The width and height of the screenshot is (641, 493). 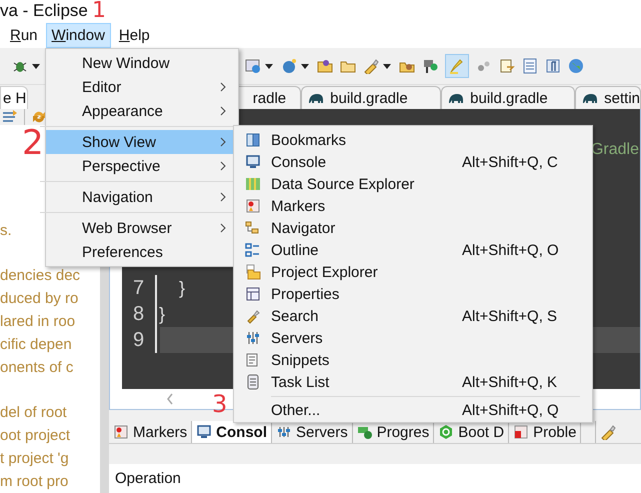 What do you see at coordinates (40, 276) in the screenshot?
I see `description-text: dencies dec` at bounding box center [40, 276].